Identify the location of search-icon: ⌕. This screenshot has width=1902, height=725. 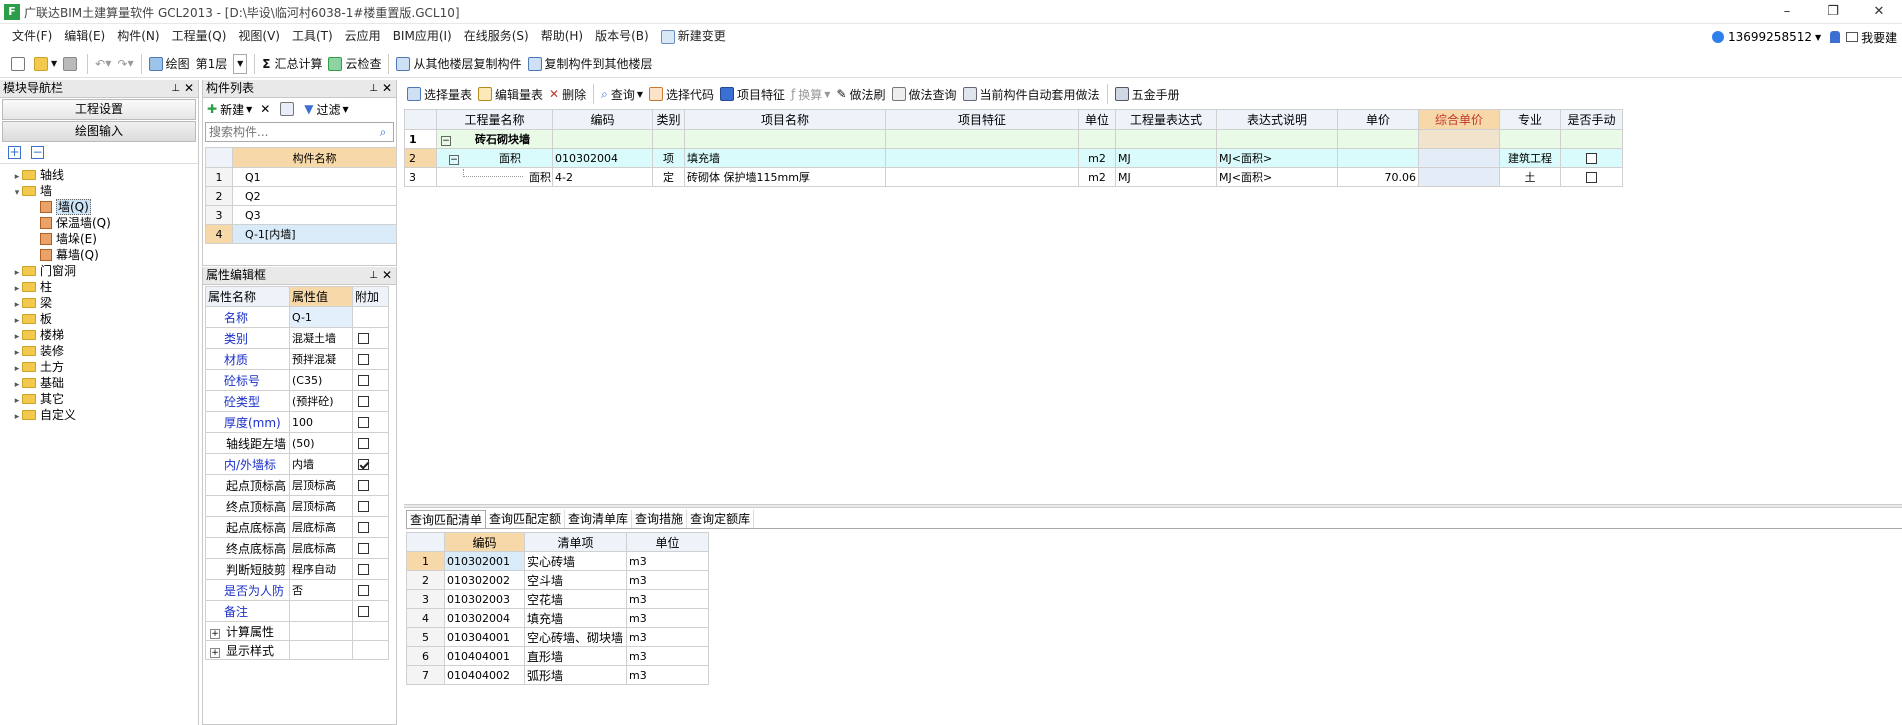
(383, 132).